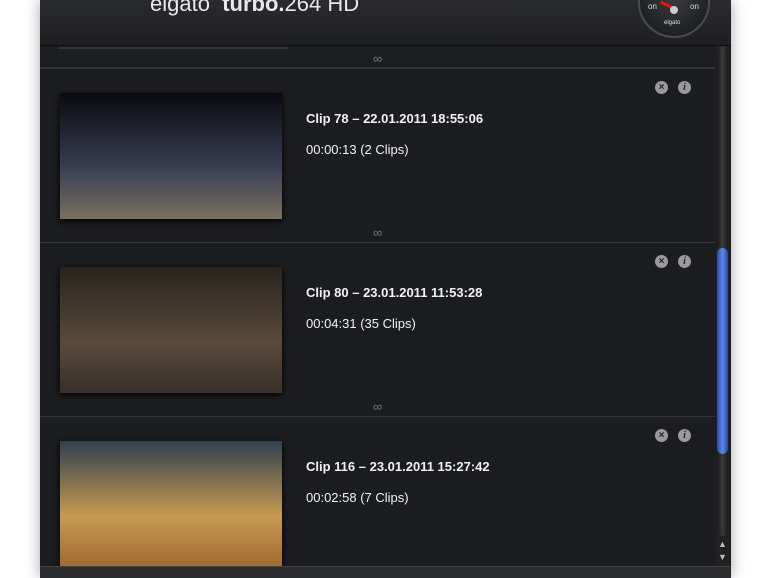 The image size is (770, 578). What do you see at coordinates (385, 572) in the screenshot?
I see `bottom-bar` at bounding box center [385, 572].